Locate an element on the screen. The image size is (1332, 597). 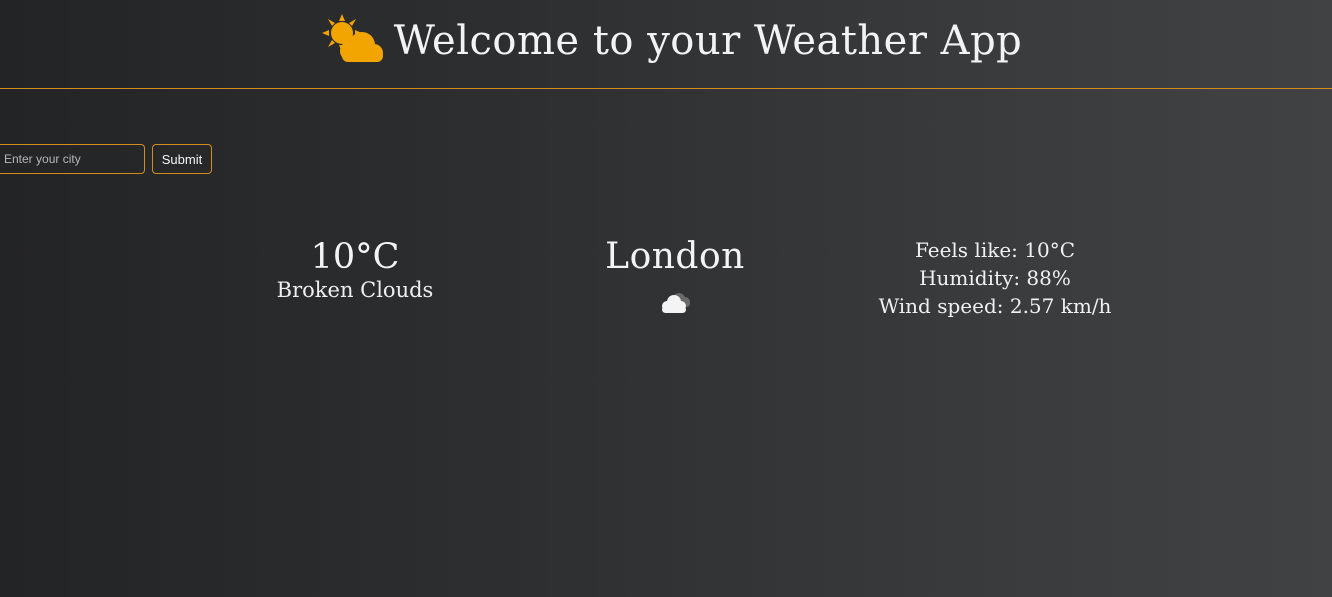
temperature-value: 10°C is located at coordinates (355, 257).